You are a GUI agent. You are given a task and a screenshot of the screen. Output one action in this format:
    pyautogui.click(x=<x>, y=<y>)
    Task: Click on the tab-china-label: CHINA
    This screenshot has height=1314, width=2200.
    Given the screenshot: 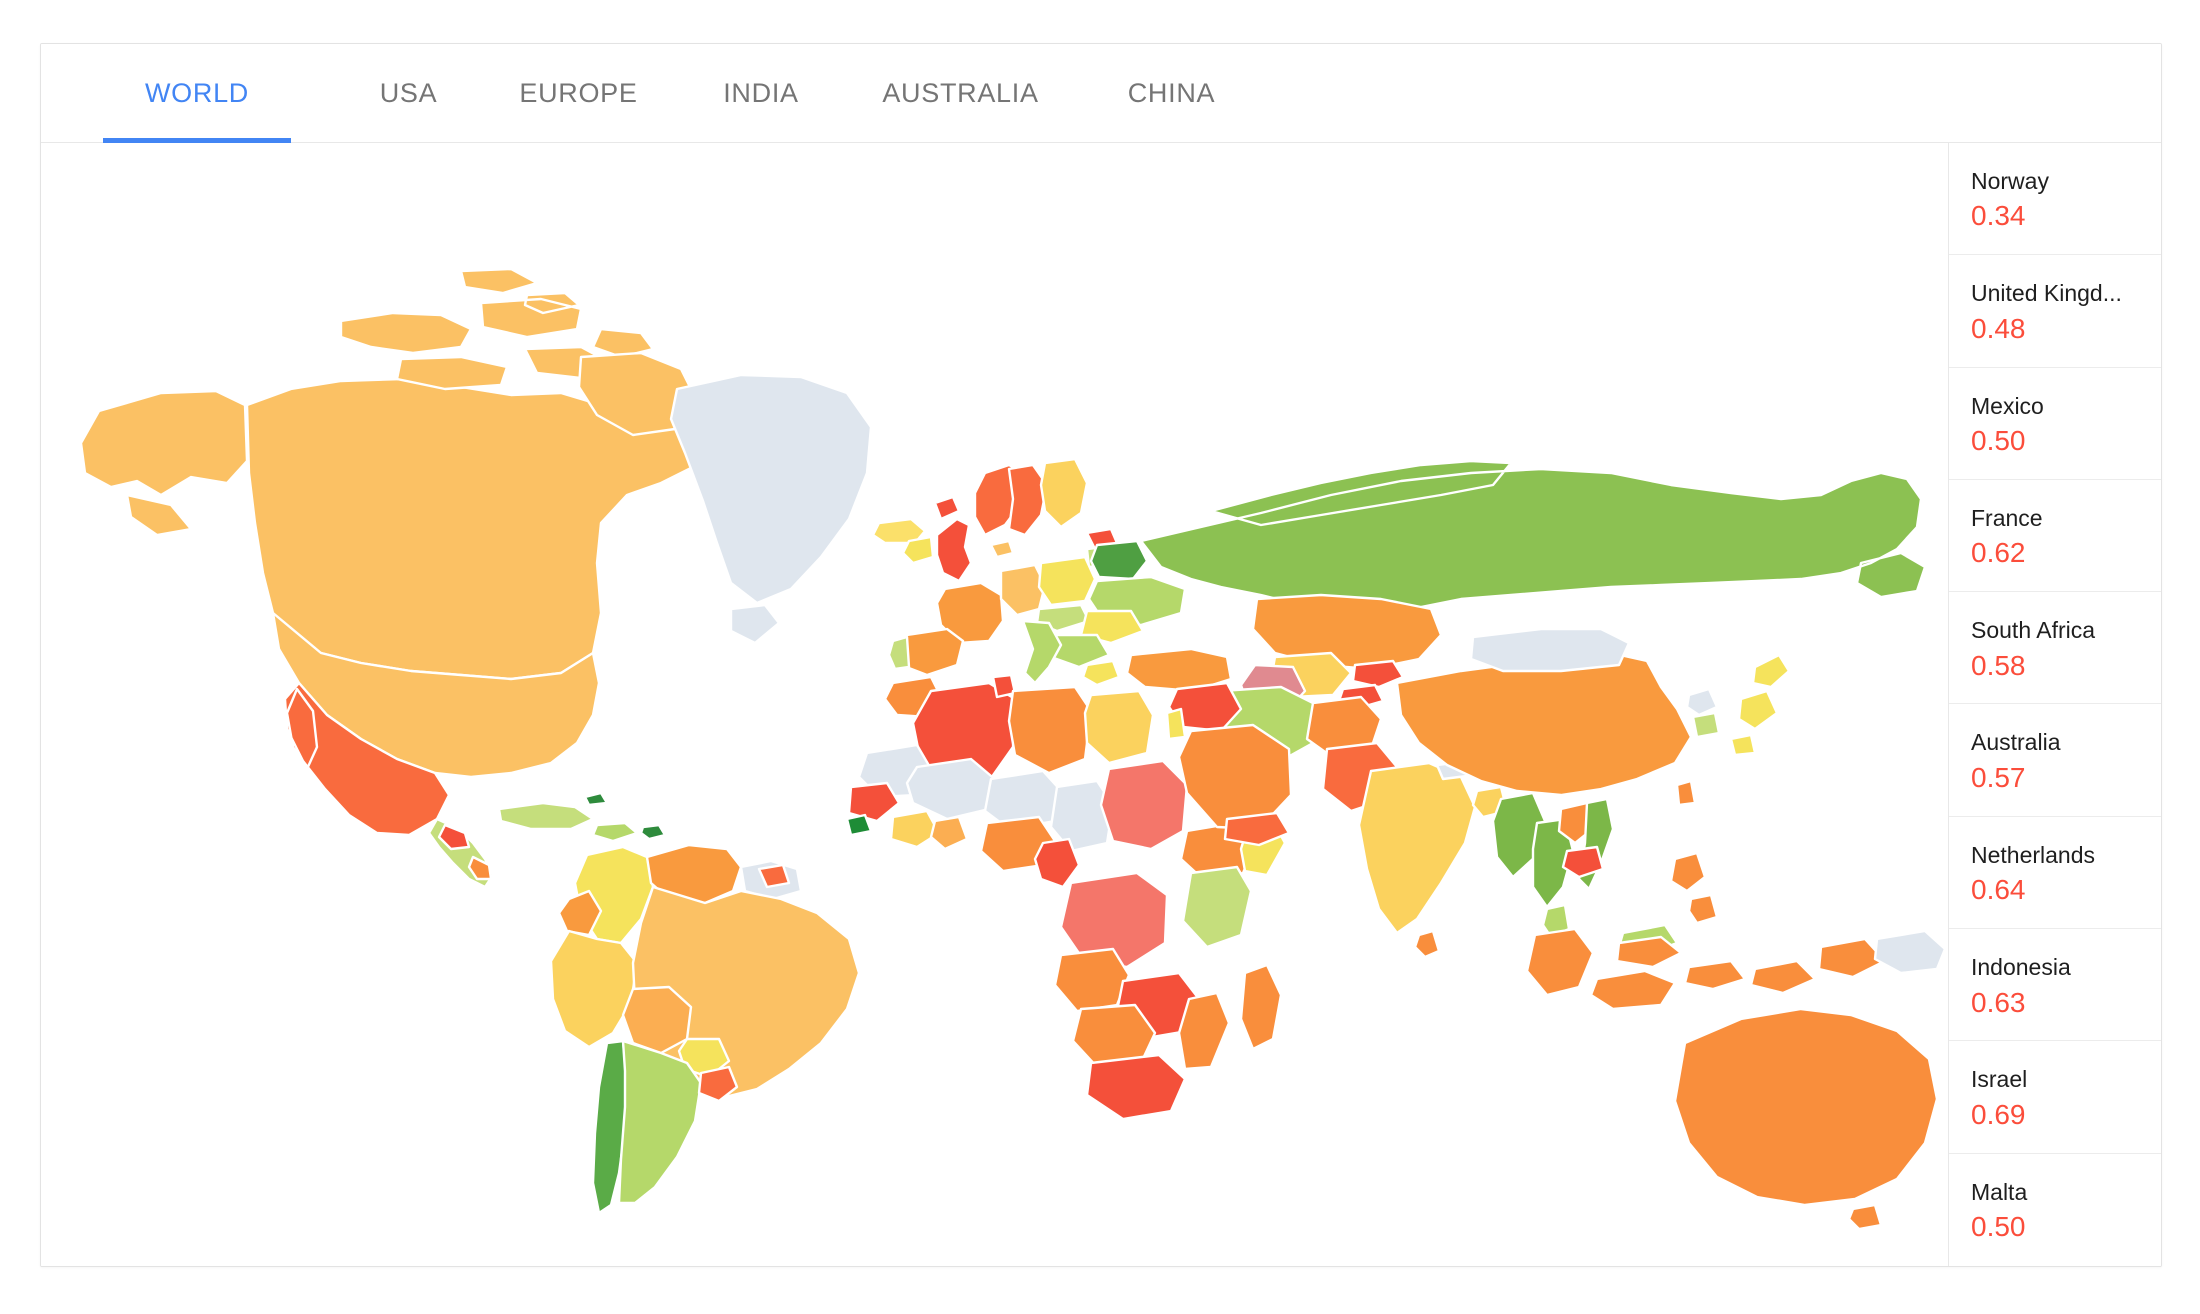 What is the action you would take?
    pyautogui.click(x=1171, y=92)
    